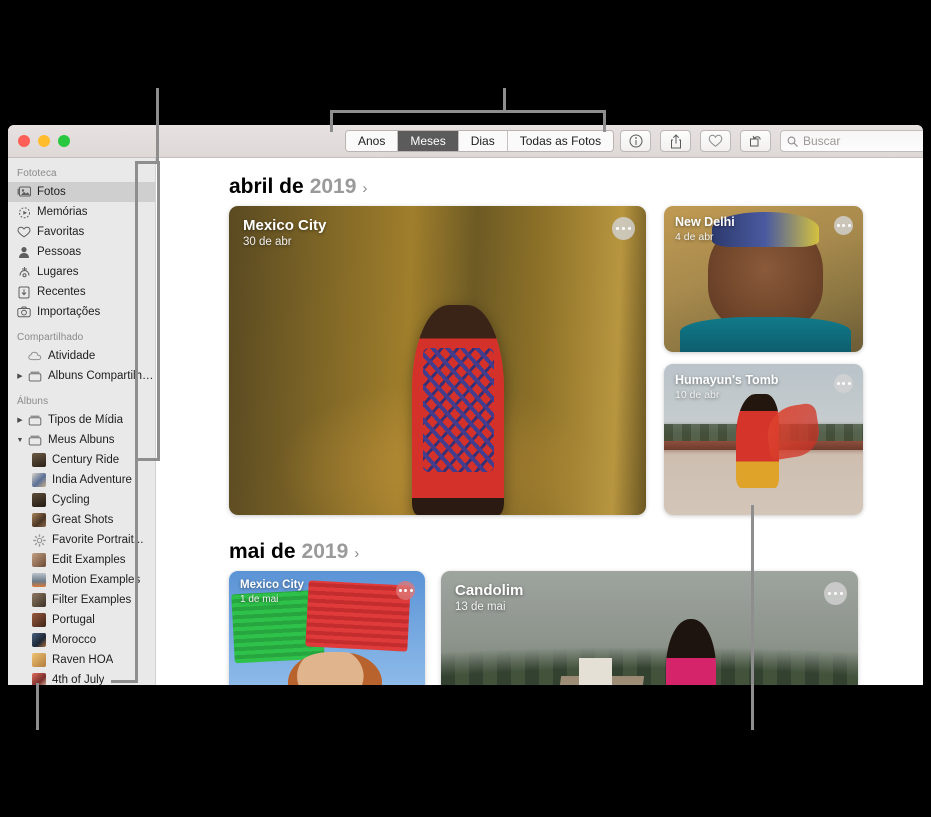 Image resolution: width=931 pixels, height=817 pixels. I want to click on callout-line-segmented-stem, so click(504, 99).